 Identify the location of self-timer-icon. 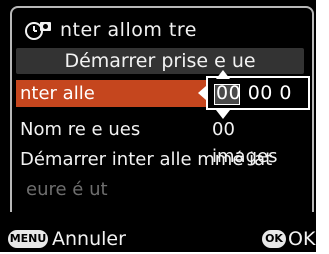
(38, 31).